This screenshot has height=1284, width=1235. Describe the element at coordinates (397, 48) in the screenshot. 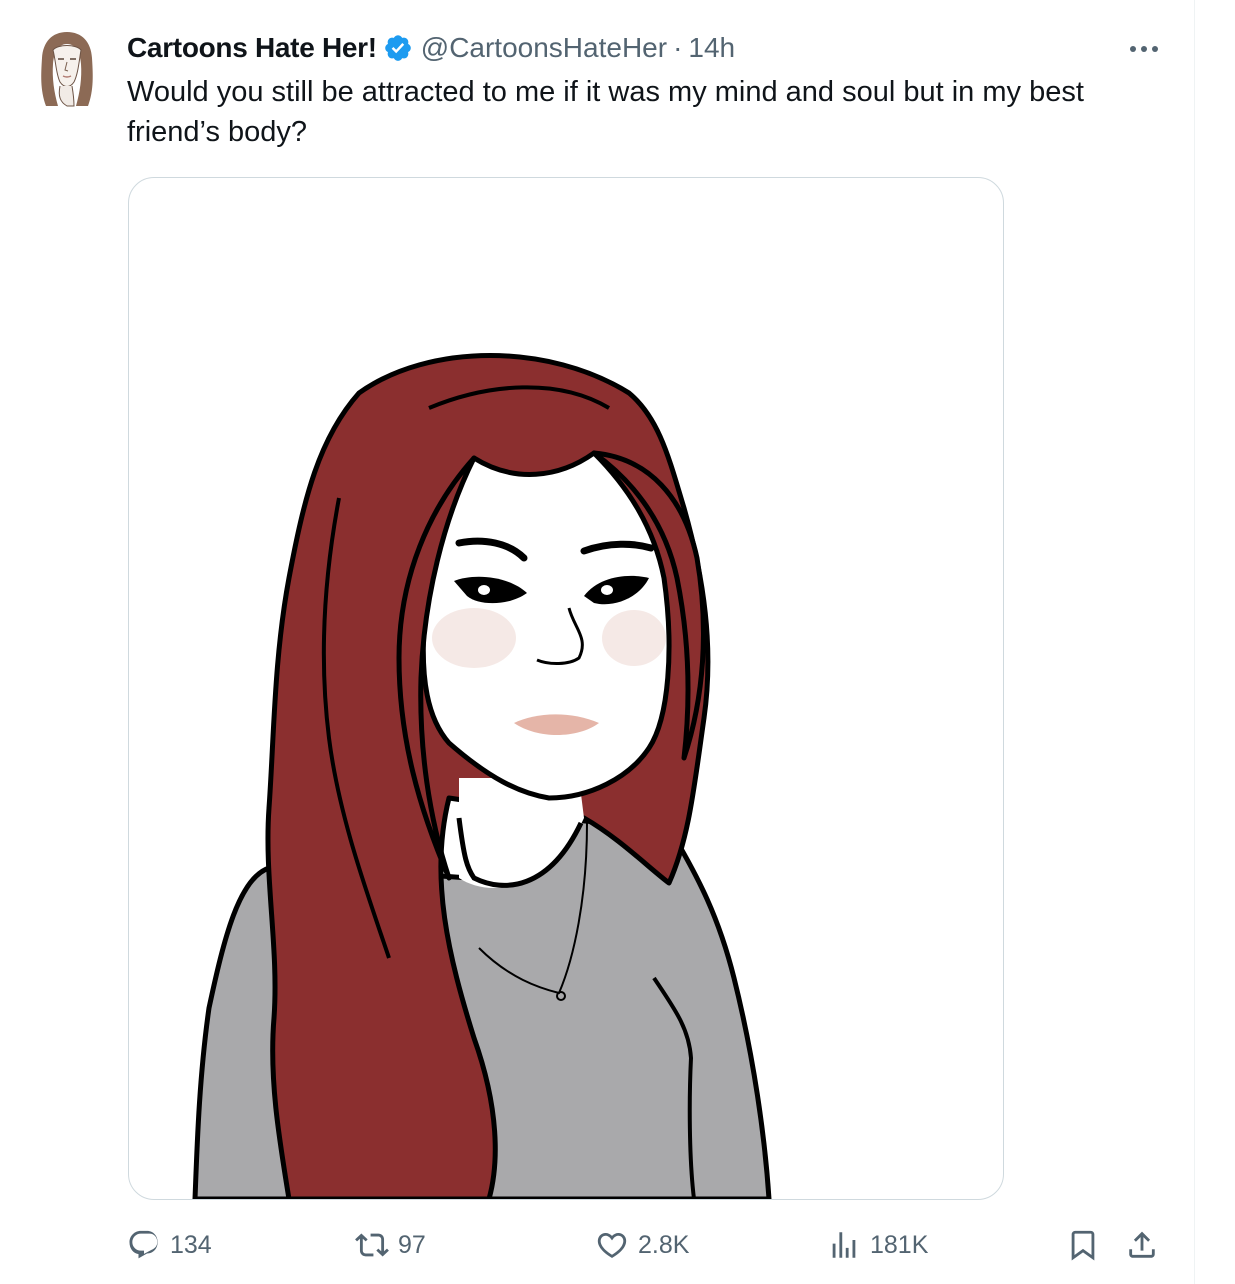

I see `verified-badge-icon` at that location.